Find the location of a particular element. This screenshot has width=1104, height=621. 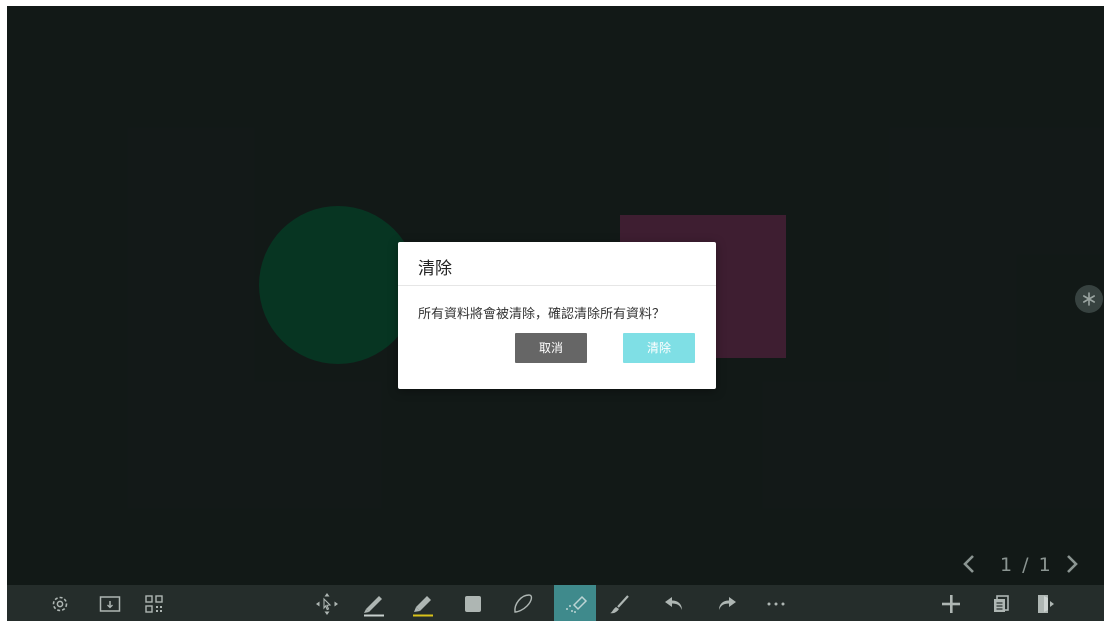

eraser-icon is located at coordinates (577, 604).